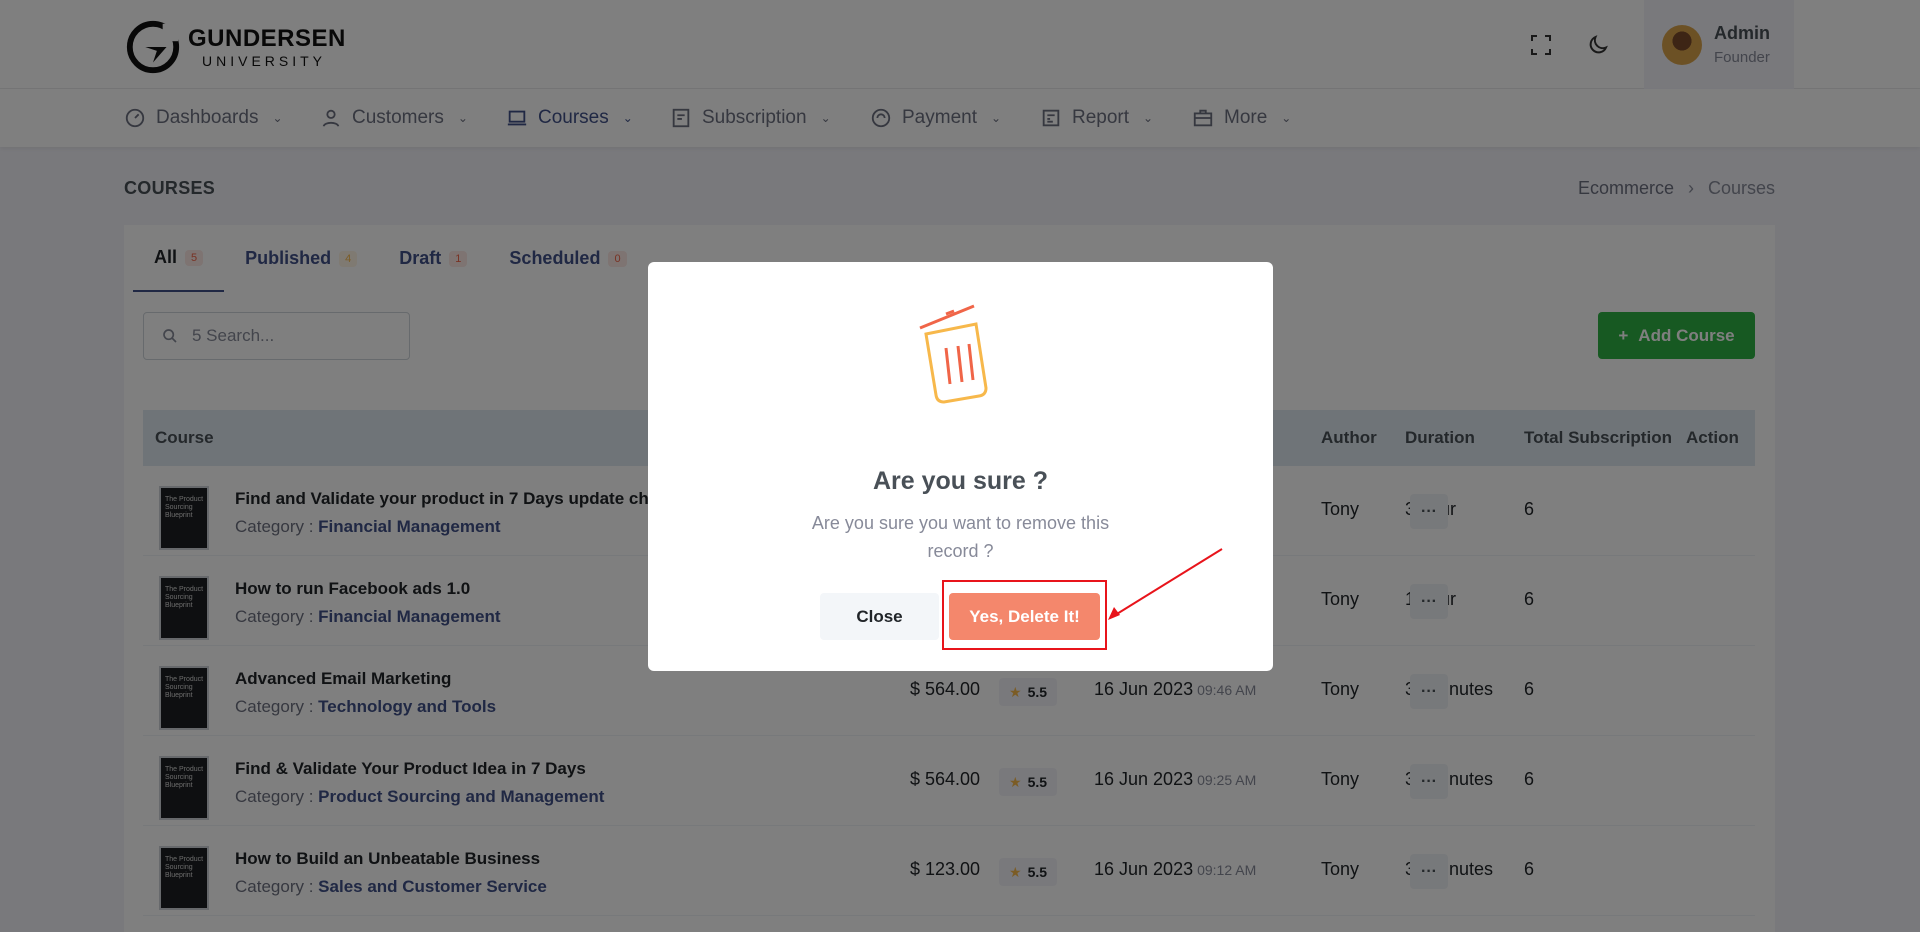 The image size is (1920, 932). What do you see at coordinates (960, 481) in the screenshot?
I see `modal-title: Are you sure ?` at bounding box center [960, 481].